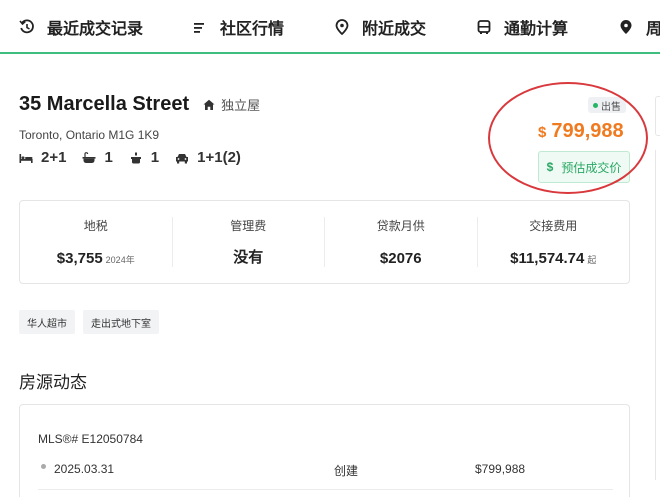  I want to click on feature-summary: 2+1 1 1 1+1(2), so click(138, 157).